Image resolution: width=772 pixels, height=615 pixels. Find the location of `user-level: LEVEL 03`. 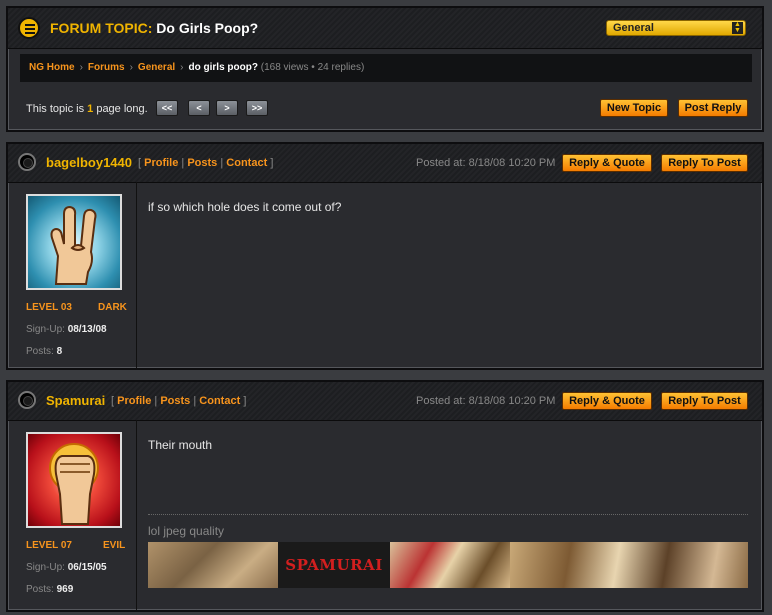

user-level: LEVEL 03 is located at coordinates (49, 307).